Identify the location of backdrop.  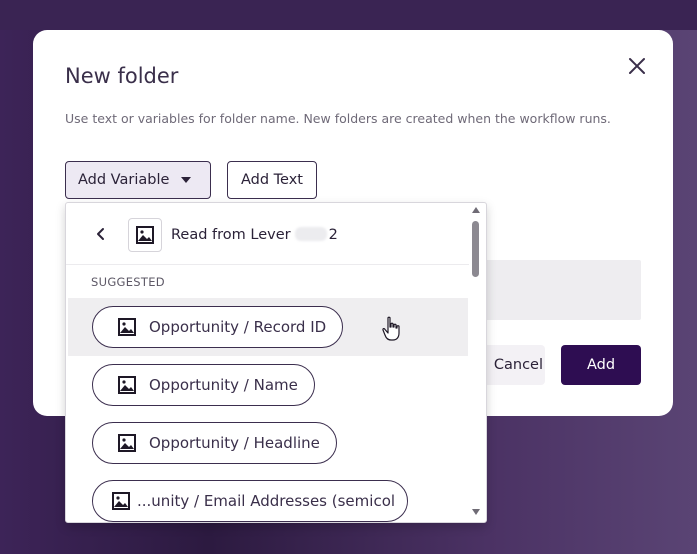
(348, 15).